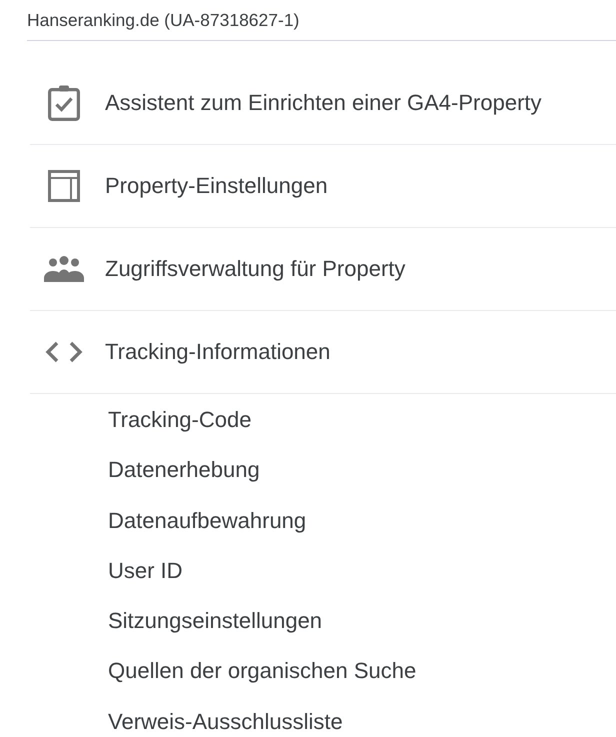 This screenshot has width=616, height=737. Describe the element at coordinates (187, 352) in the screenshot. I see `menu-item: Tracking-Informationen` at that location.